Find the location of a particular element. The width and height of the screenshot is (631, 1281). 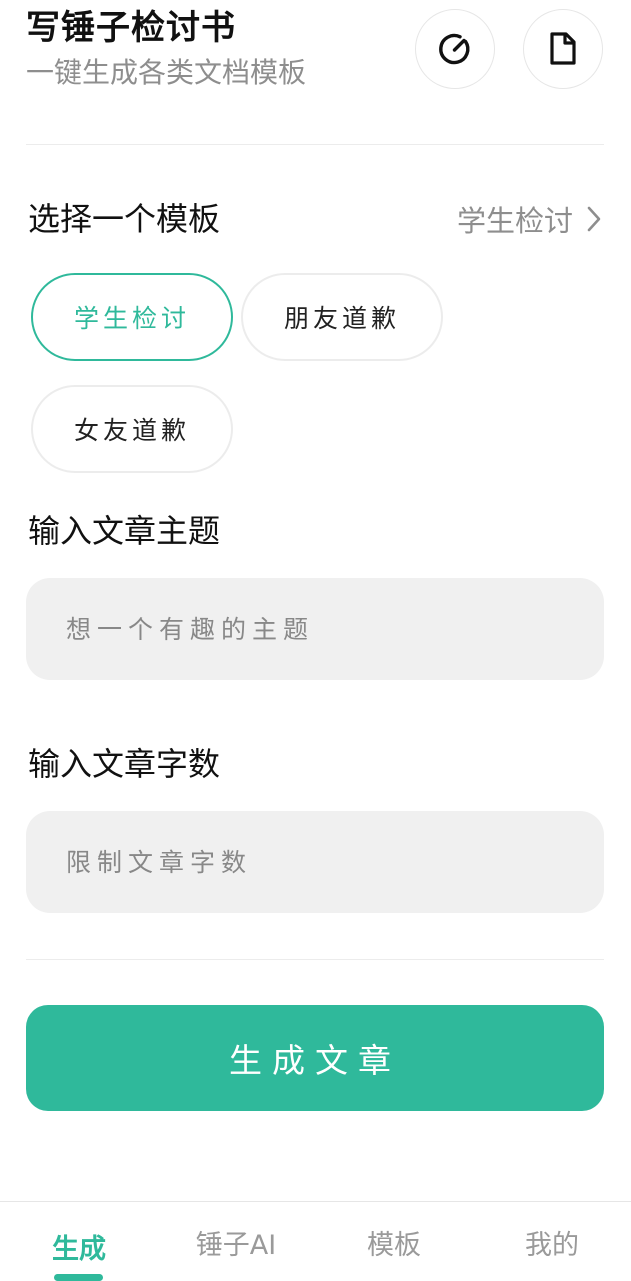

document-icon is located at coordinates (563, 48).